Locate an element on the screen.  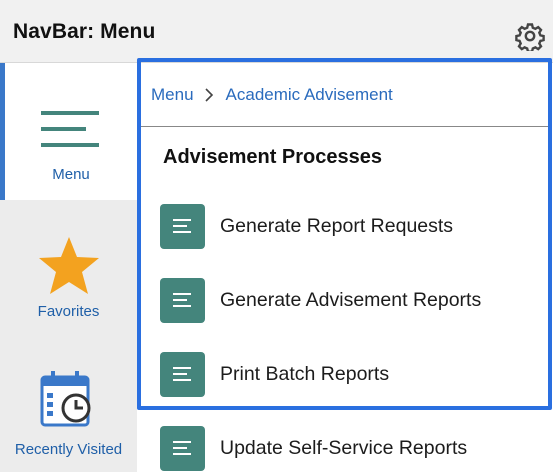
sidebar-item-menu: Menu is located at coordinates (68, 131).